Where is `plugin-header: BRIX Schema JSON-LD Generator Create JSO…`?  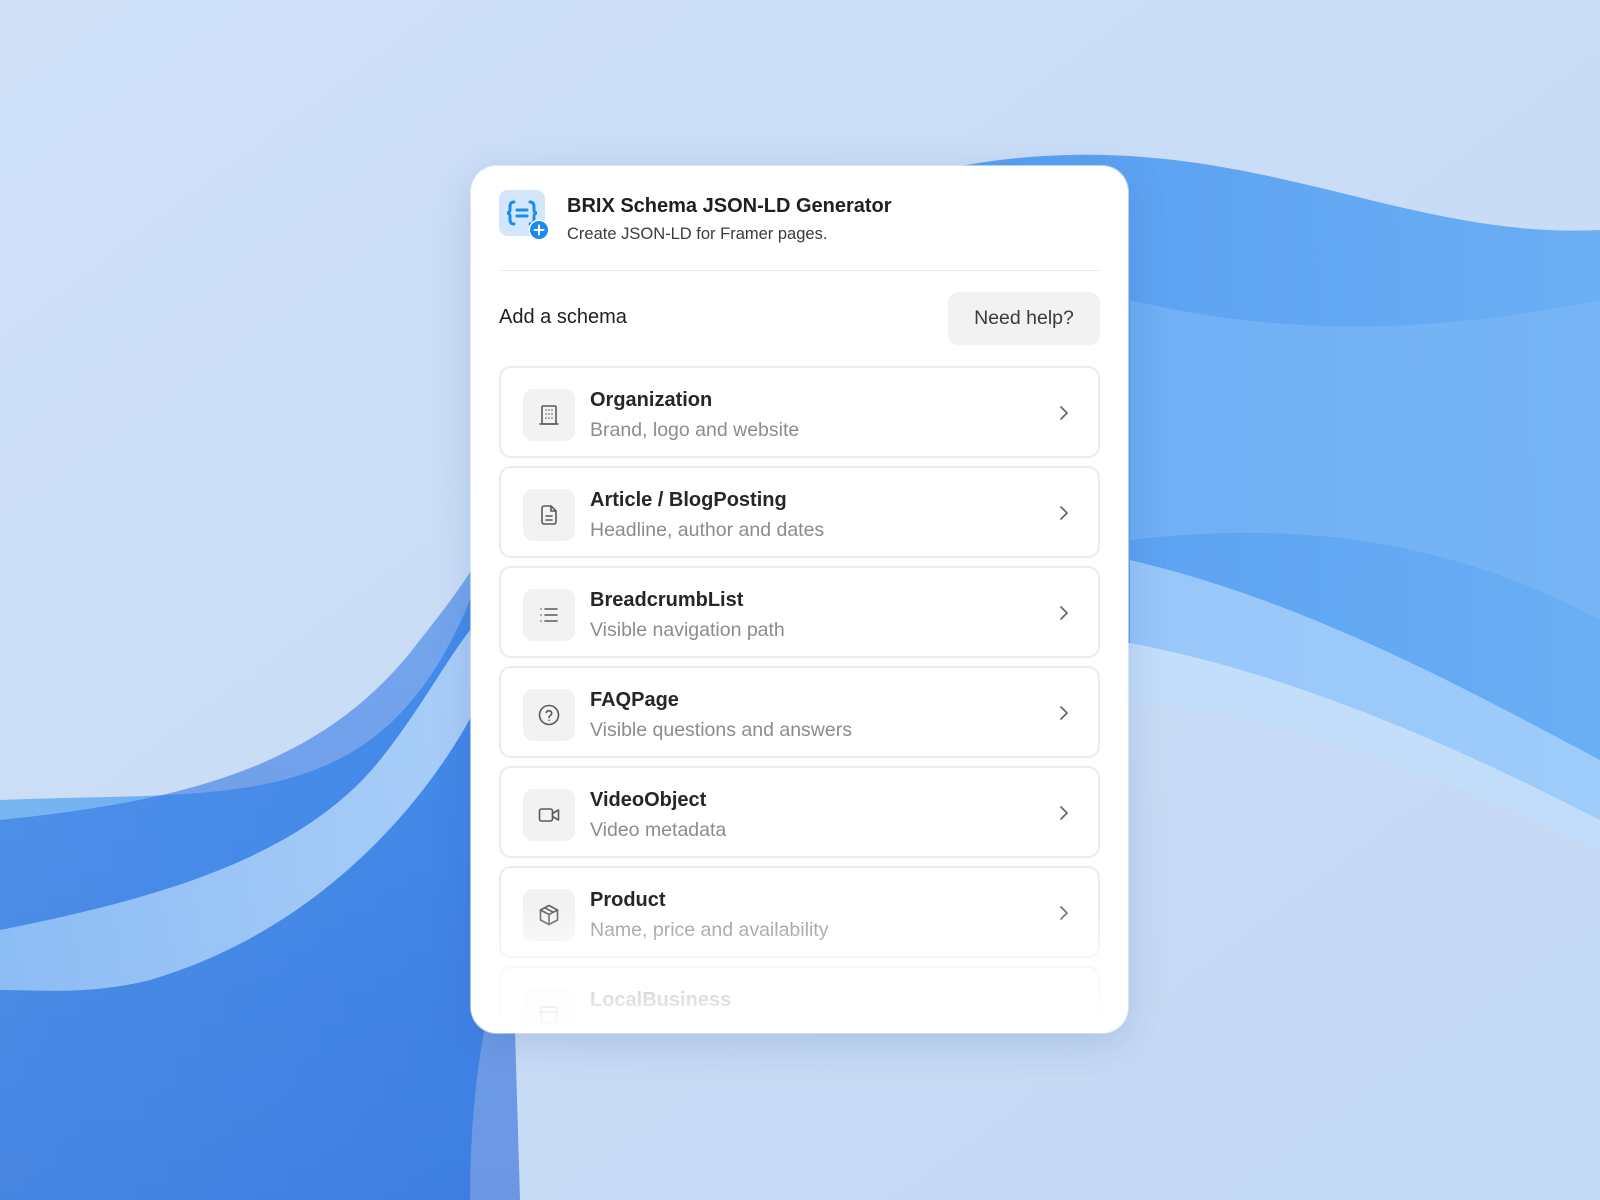
plugin-header: BRIX Schema JSON-LD Generator Create JSO… is located at coordinates (799, 230).